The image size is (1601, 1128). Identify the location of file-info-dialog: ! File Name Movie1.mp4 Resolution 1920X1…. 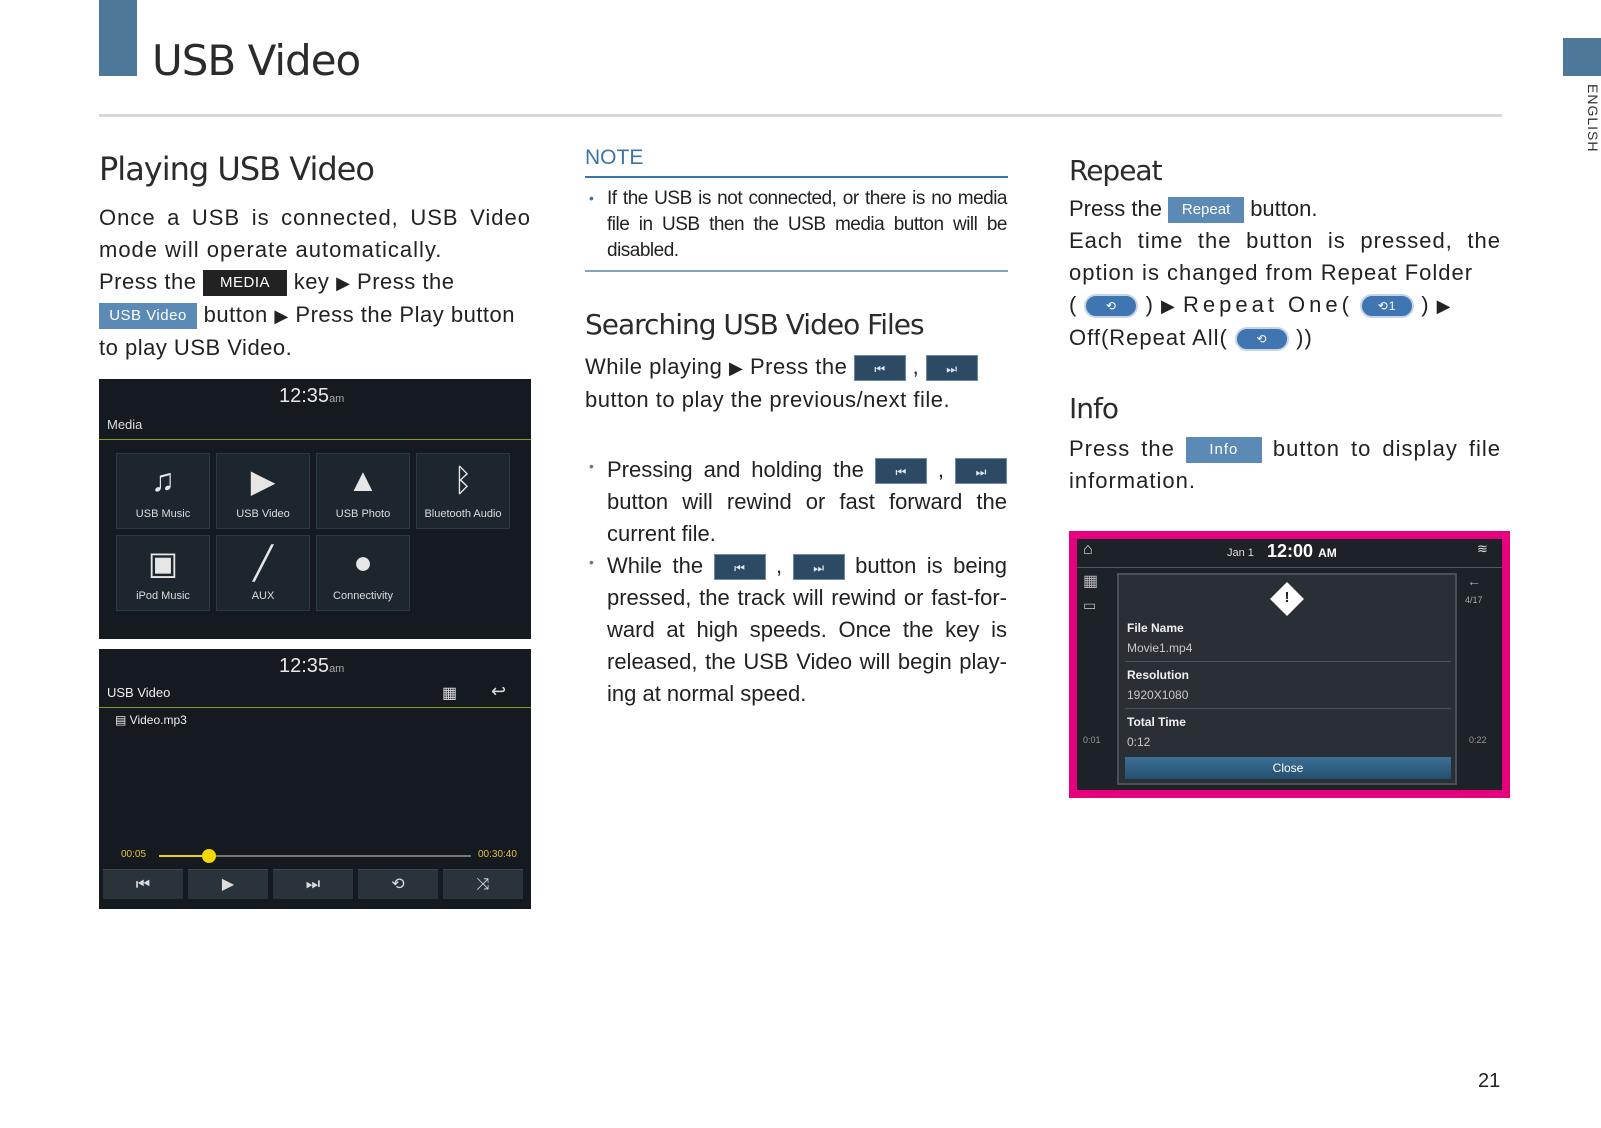
(1287, 679).